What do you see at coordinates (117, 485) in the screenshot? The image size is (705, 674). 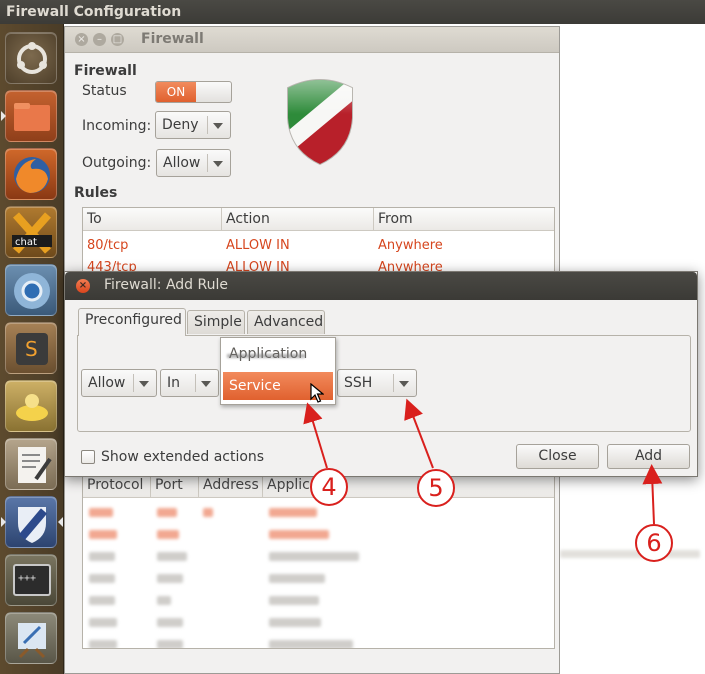 I see `column-header-protocol: Protocol` at bounding box center [117, 485].